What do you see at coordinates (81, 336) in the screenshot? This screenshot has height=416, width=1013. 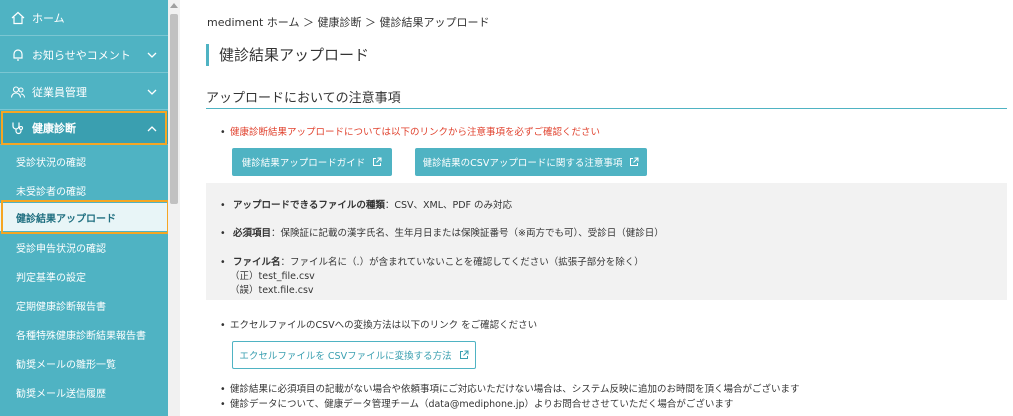 I see `sidebar-item-label: 各種特殊健康診断結果報告書` at bounding box center [81, 336].